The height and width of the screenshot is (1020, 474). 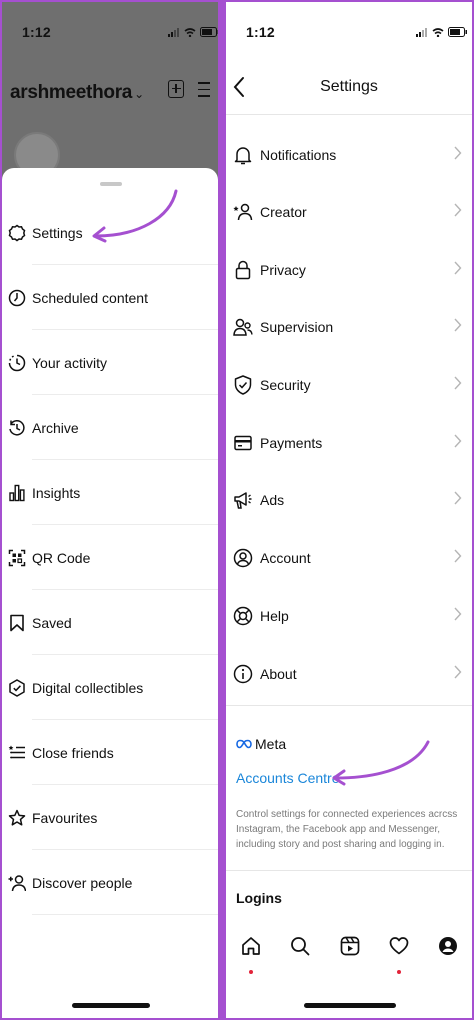 I want to click on home-notification-dot, so click(x=251, y=972).